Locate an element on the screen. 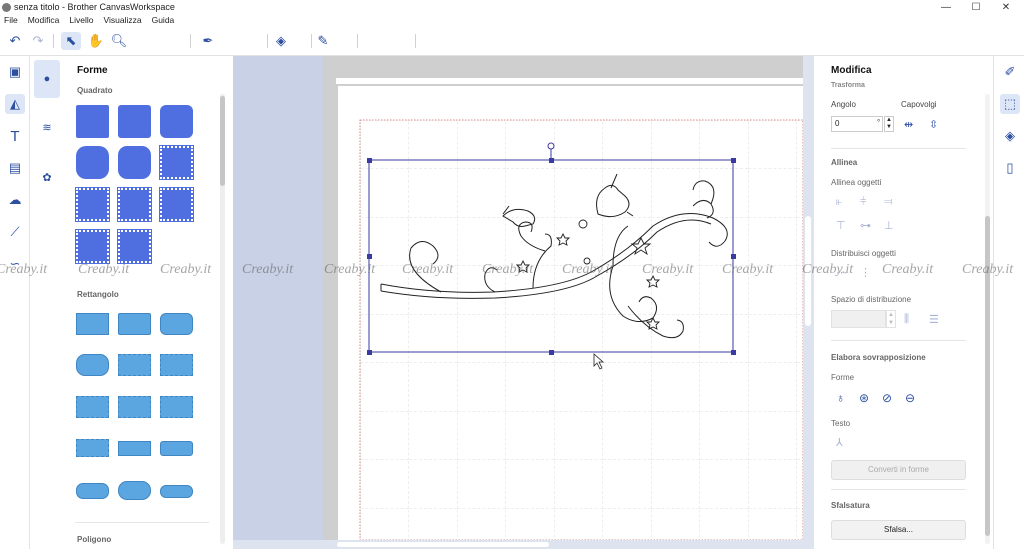  canvas-vertical-scrollbar is located at coordinates (808, 298).